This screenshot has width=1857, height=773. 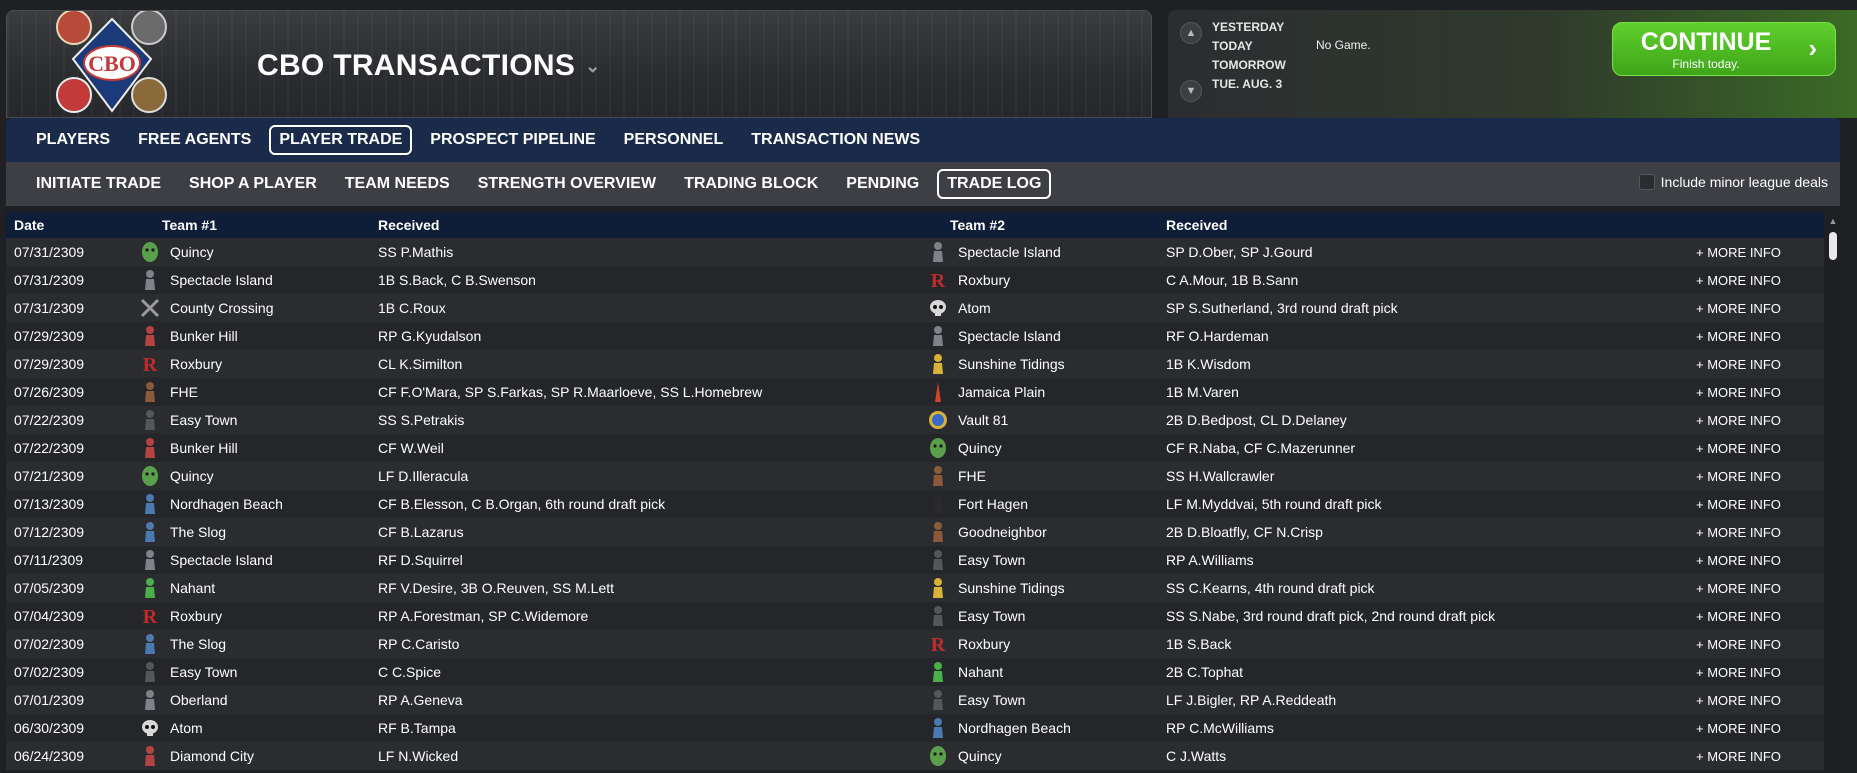 What do you see at coordinates (1062, 672) in the screenshot?
I see `cell-team2: Nahant` at bounding box center [1062, 672].